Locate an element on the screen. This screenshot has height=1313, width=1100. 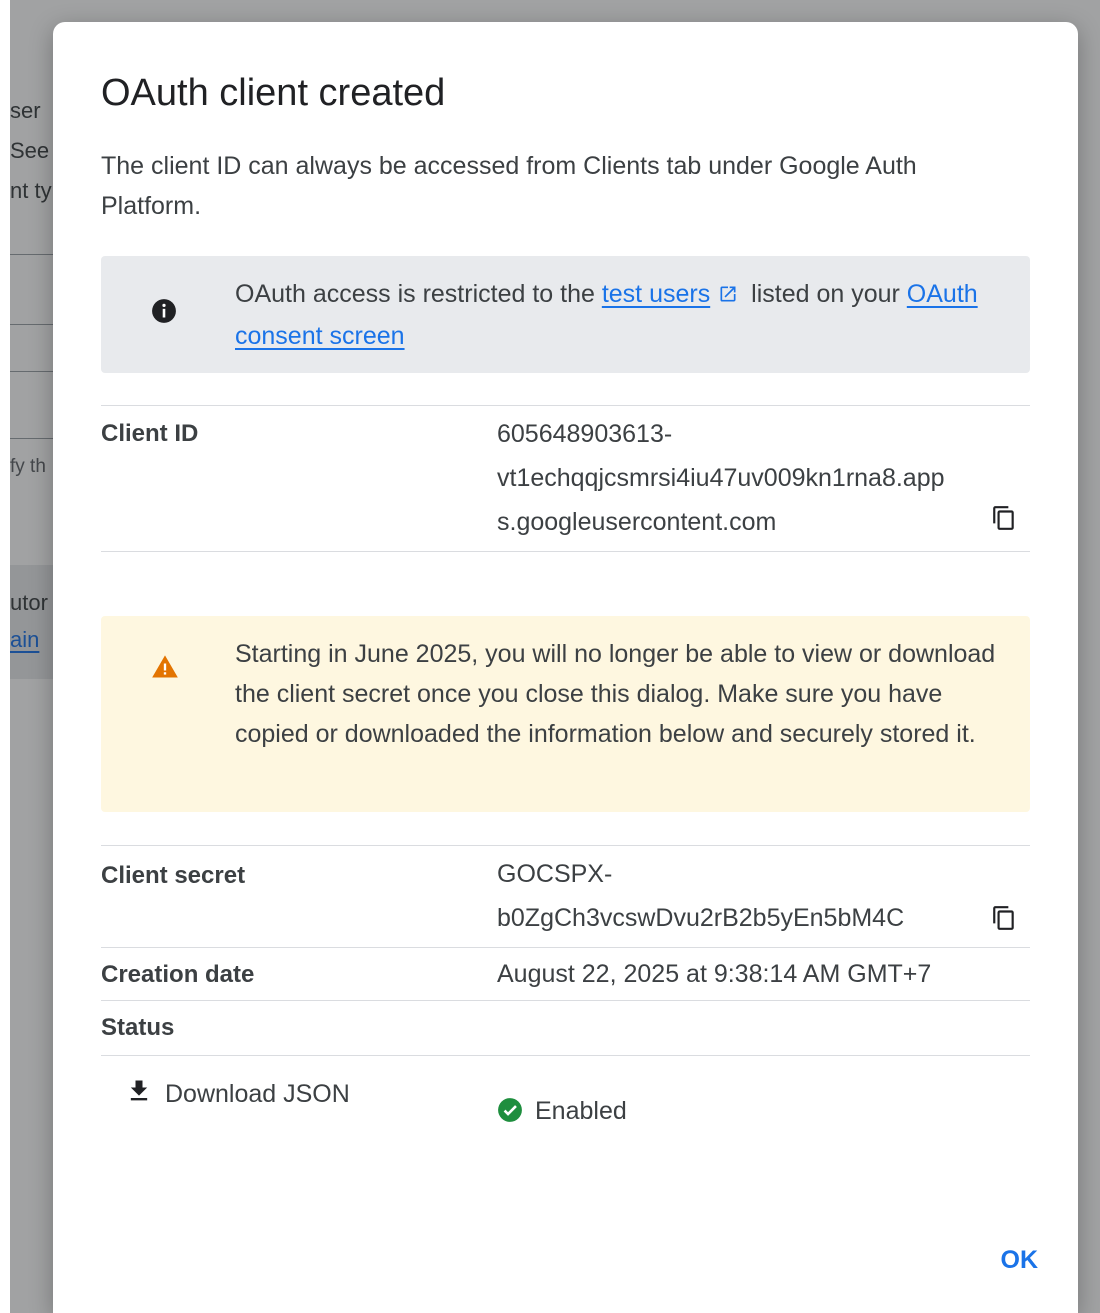
info-text-middle: listed on your is located at coordinates (825, 294).